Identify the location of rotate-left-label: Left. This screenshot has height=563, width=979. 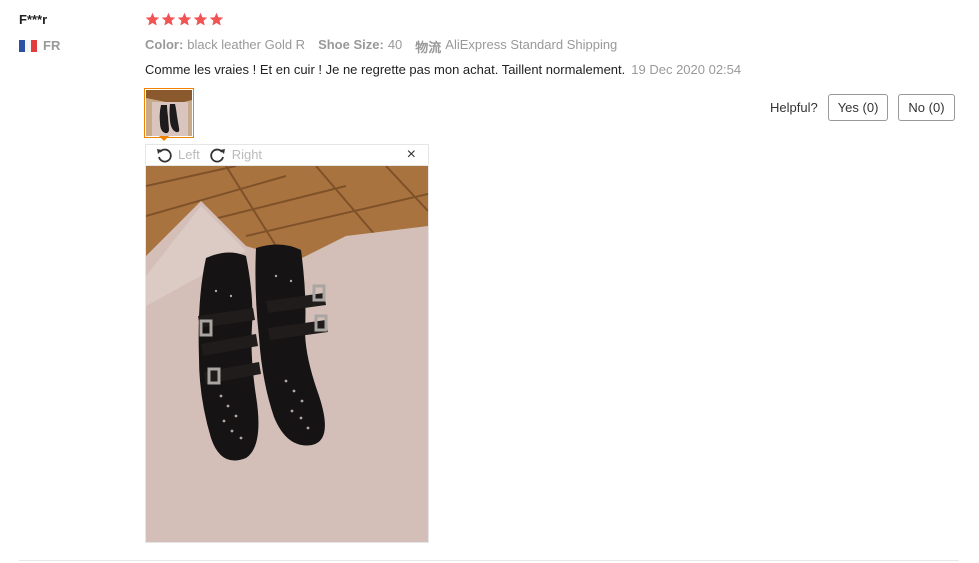
(189, 154).